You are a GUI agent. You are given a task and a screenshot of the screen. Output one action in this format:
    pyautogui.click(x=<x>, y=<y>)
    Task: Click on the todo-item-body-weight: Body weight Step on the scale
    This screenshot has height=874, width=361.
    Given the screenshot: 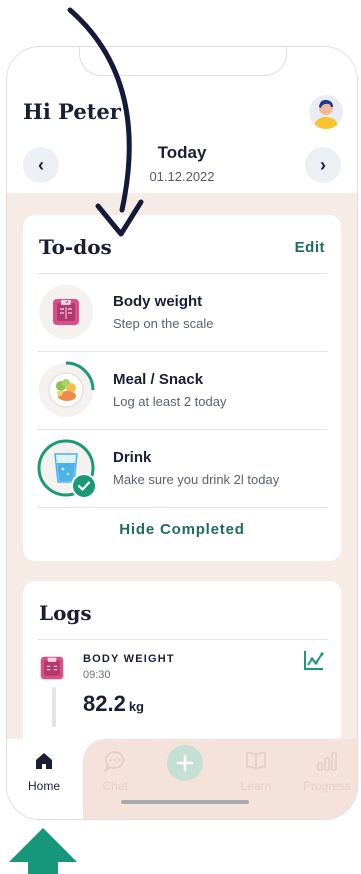 What is the action you would take?
    pyautogui.click(x=182, y=313)
    